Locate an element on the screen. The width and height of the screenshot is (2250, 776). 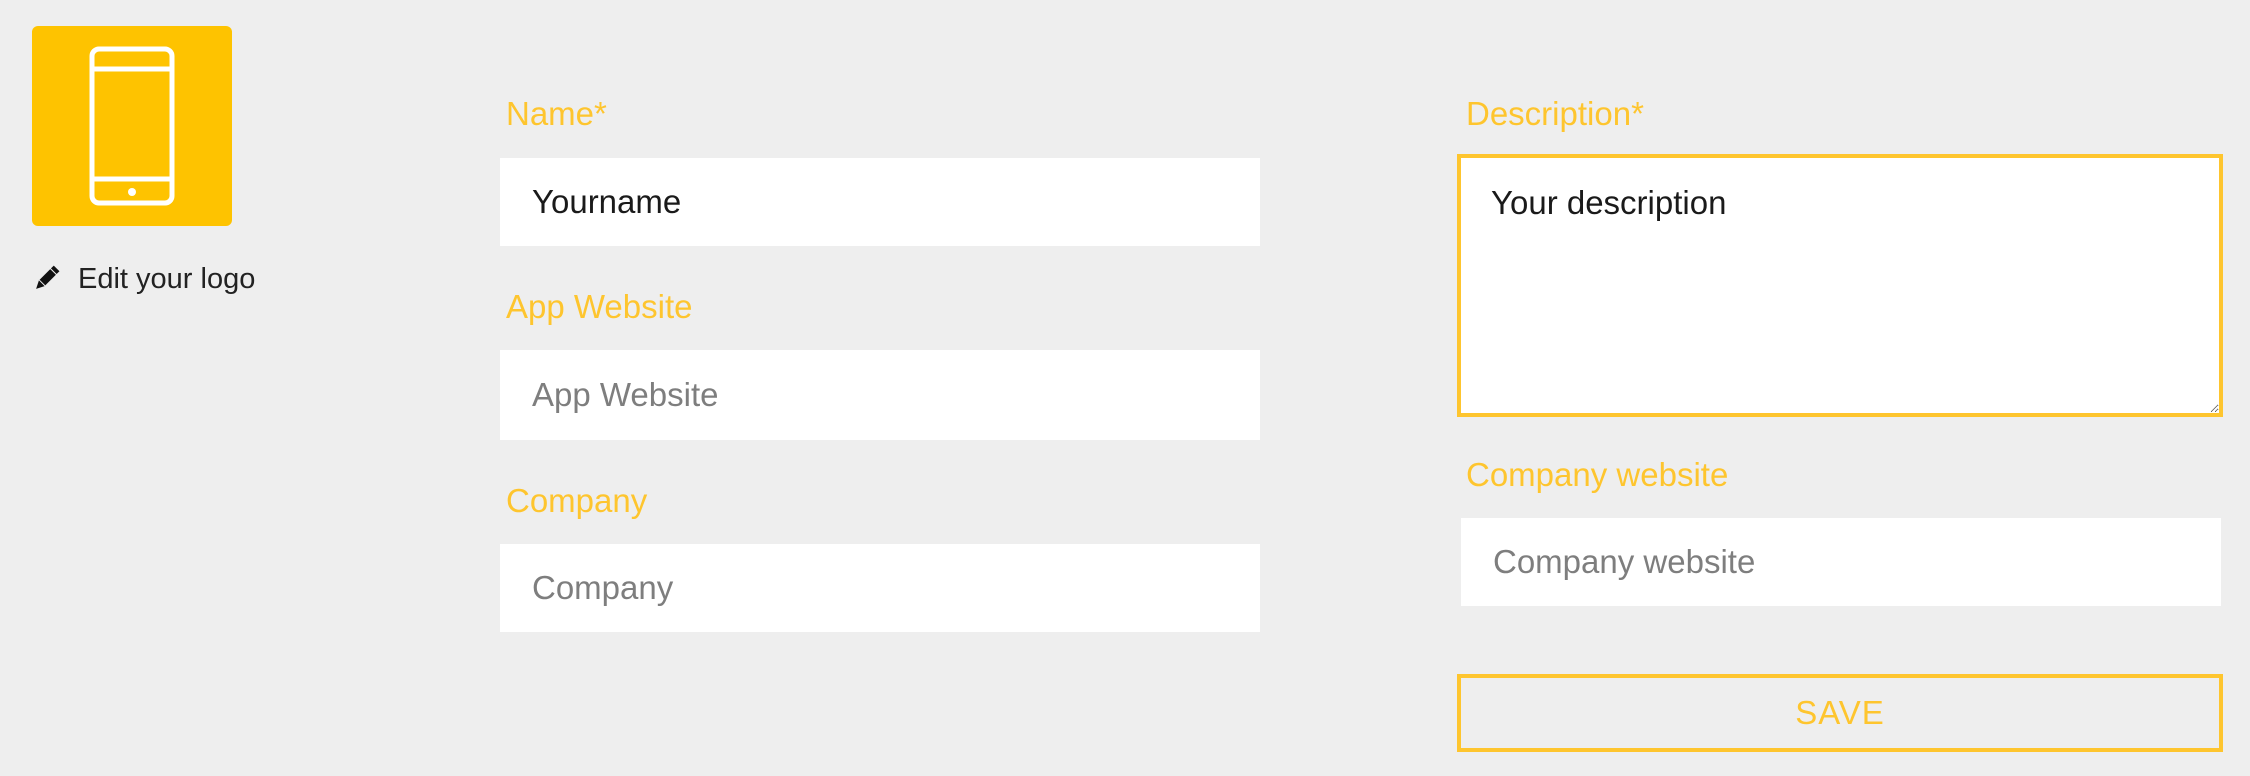
description-label: Description* is located at coordinates (1555, 113).